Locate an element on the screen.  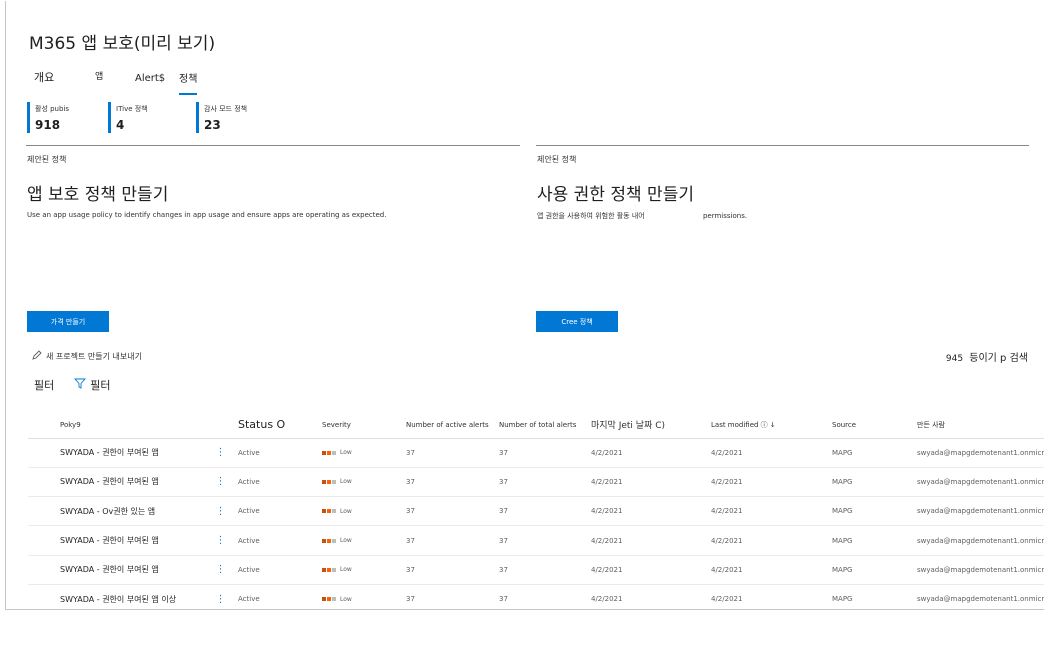
stat-audit-policies: 감사 모드 정책 23 is located at coordinates (221, 117).